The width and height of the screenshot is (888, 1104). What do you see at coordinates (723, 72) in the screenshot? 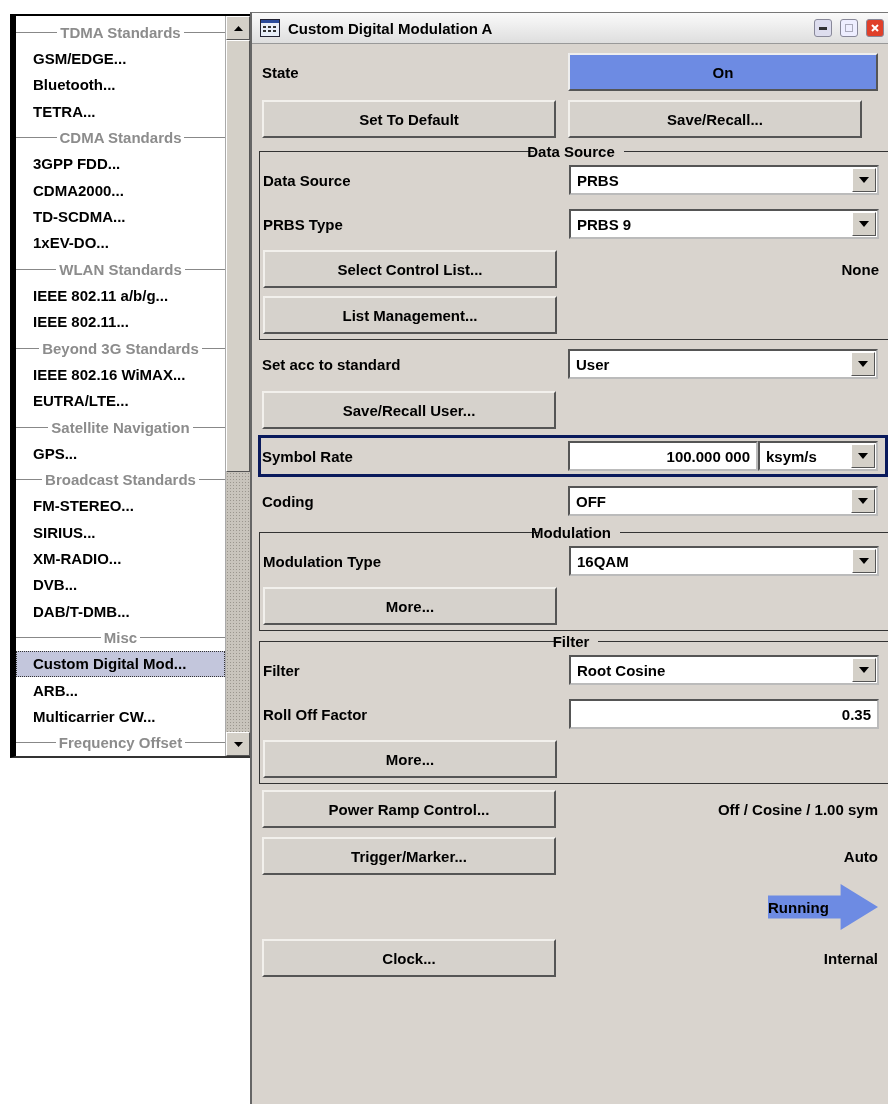
I see `state-toggle: On` at bounding box center [723, 72].